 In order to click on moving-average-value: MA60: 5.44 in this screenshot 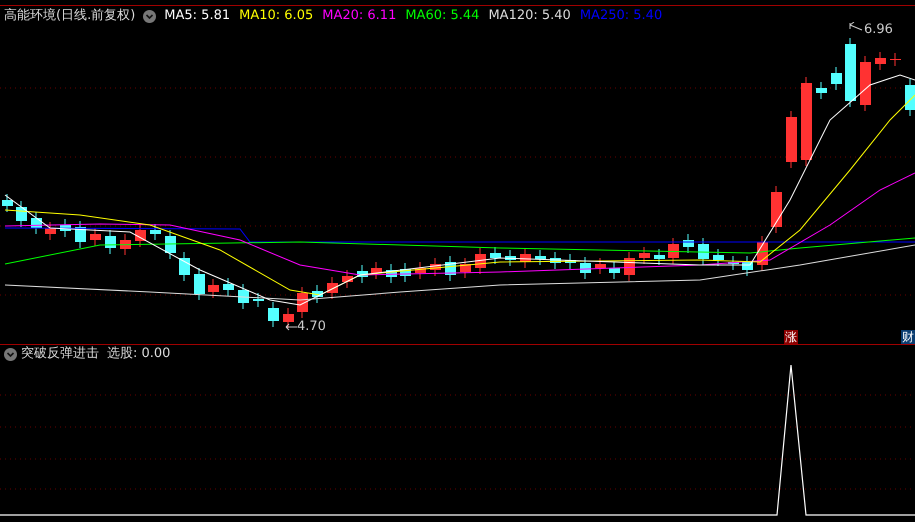, I will do `click(442, 16)`.